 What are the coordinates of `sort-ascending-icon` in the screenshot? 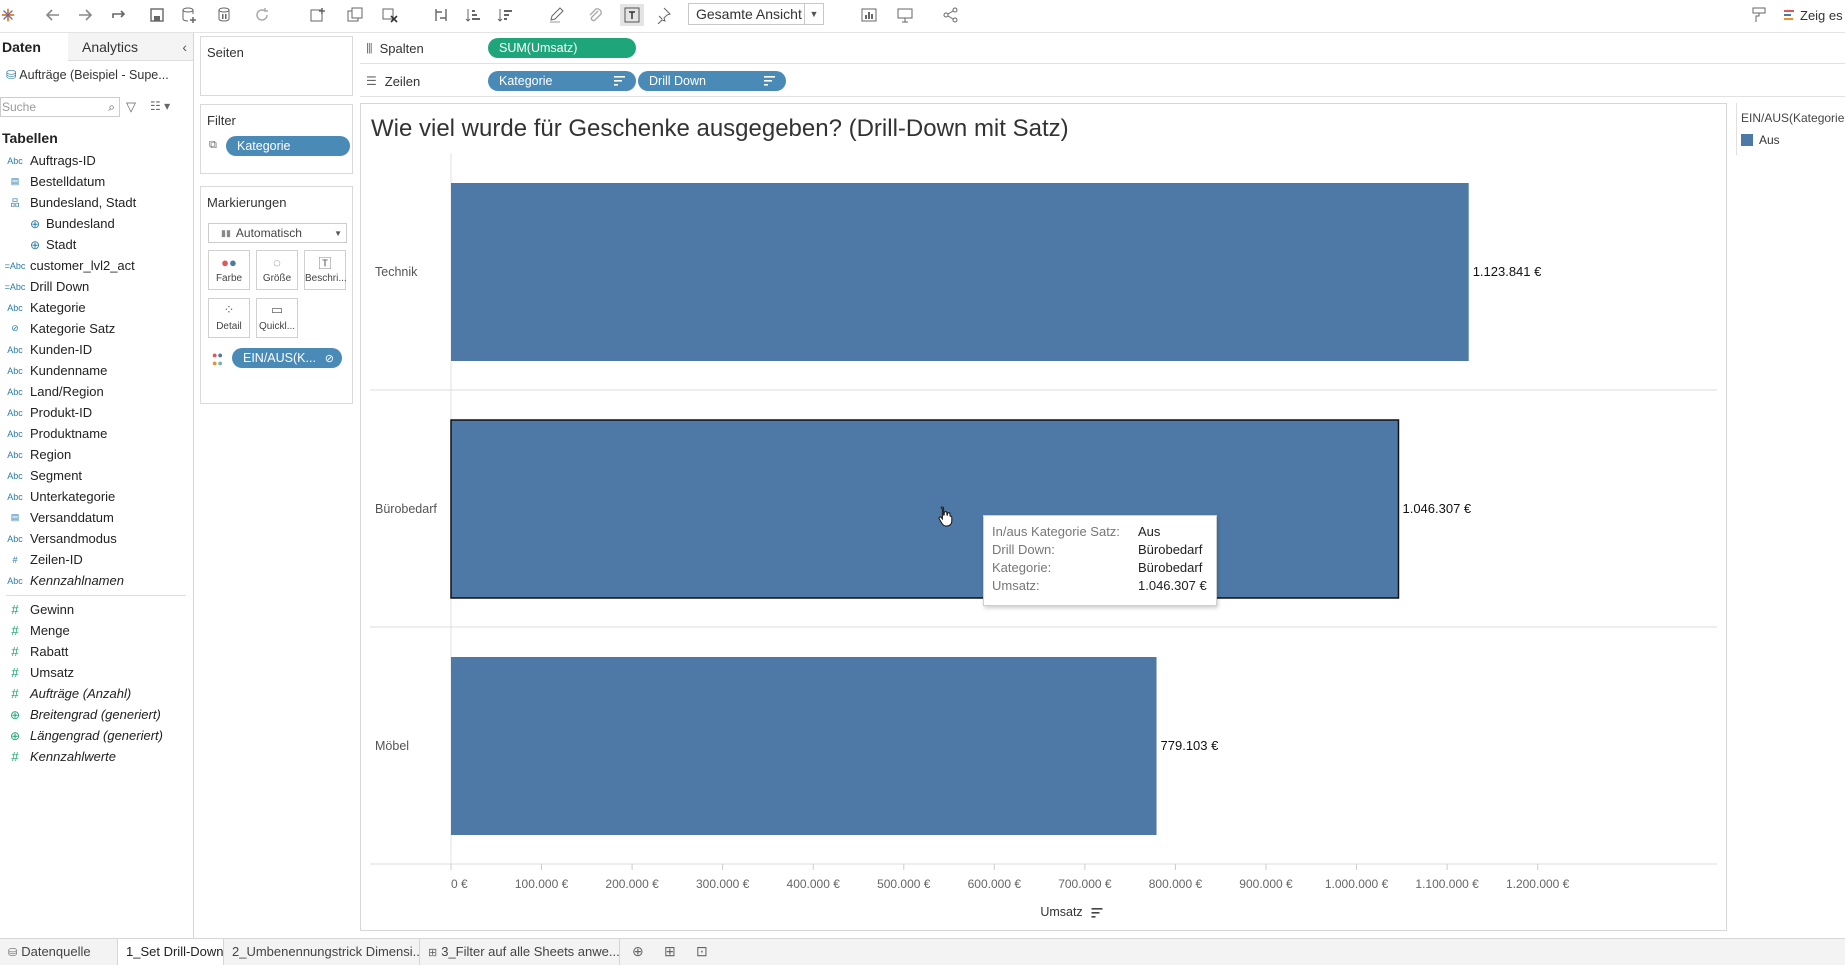 It's located at (473, 15).